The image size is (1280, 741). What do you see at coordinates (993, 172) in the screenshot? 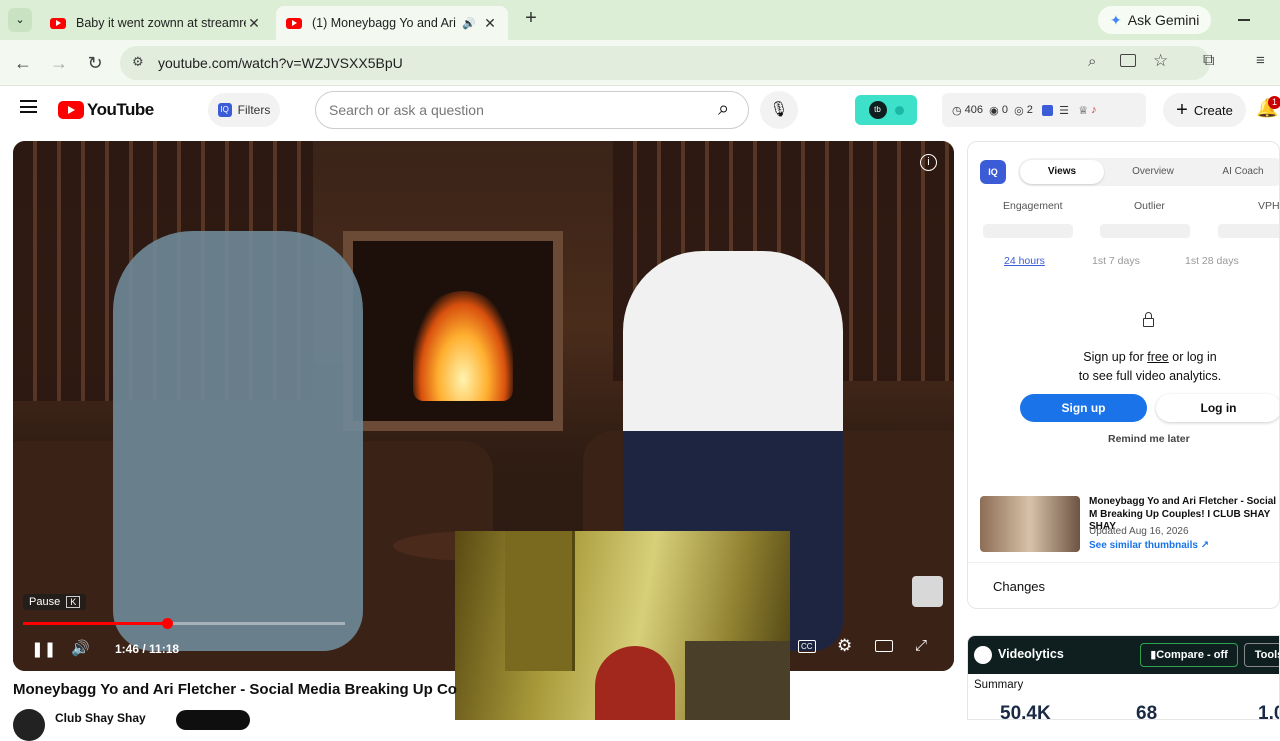
I see `iq-logo-icon: IQ` at bounding box center [993, 172].